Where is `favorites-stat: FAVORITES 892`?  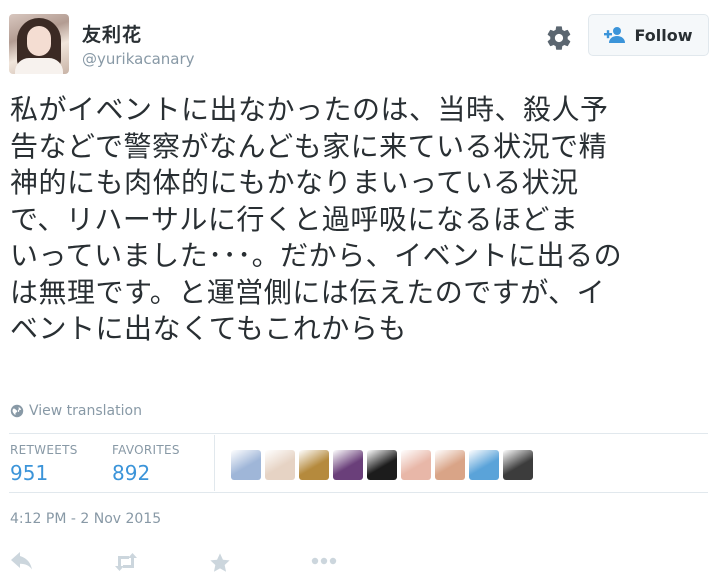 favorites-stat: FAVORITES 892 is located at coordinates (146, 464).